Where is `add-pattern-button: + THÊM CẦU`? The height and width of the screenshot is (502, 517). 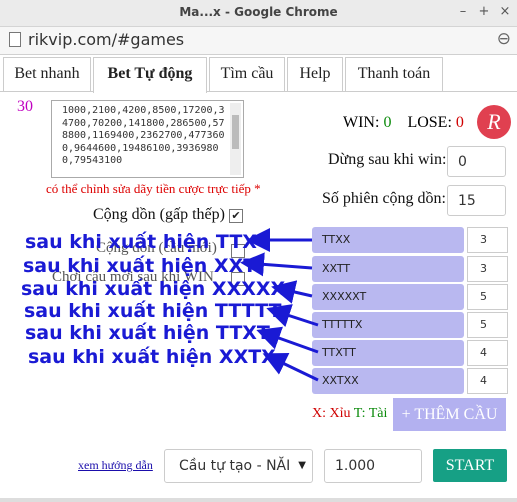
add-pattern-button: + THÊM CẦU is located at coordinates (449, 414).